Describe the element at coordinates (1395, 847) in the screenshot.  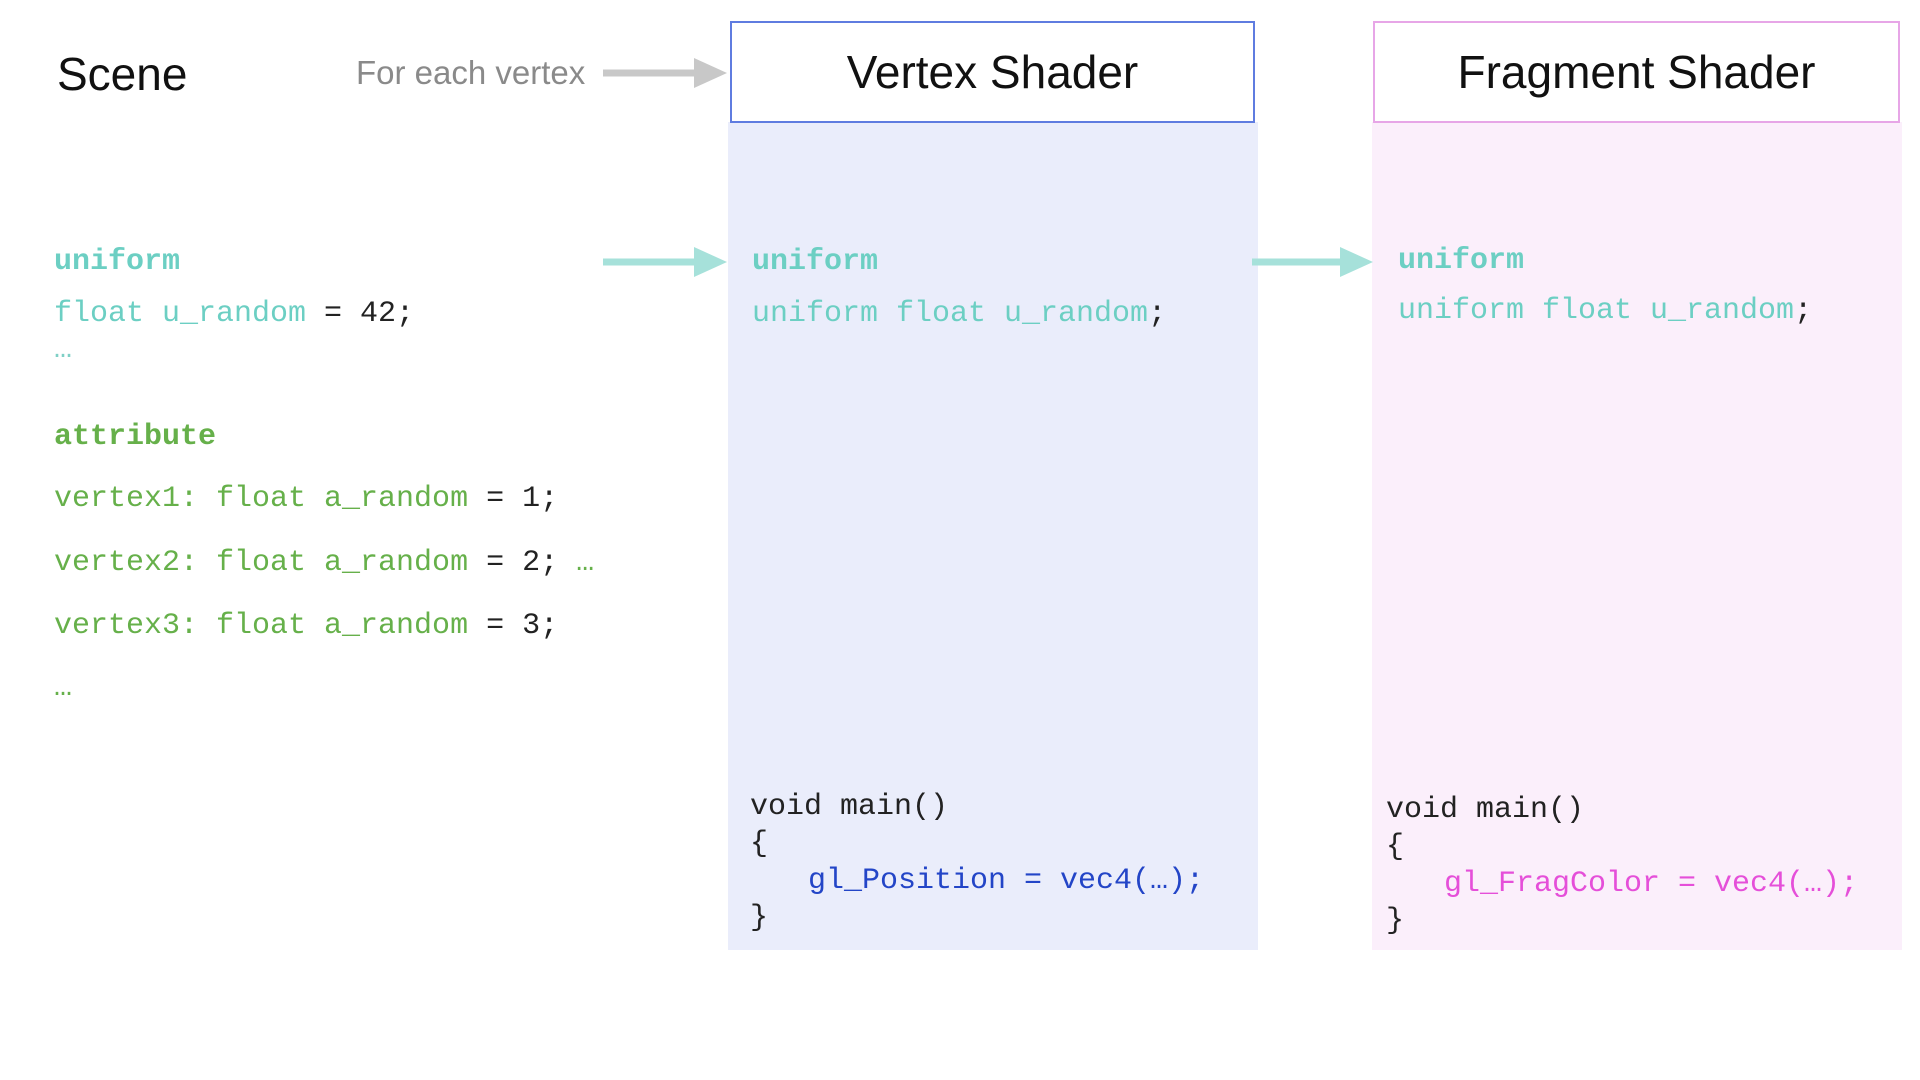
I see `fragment-open-brace: {` at that location.